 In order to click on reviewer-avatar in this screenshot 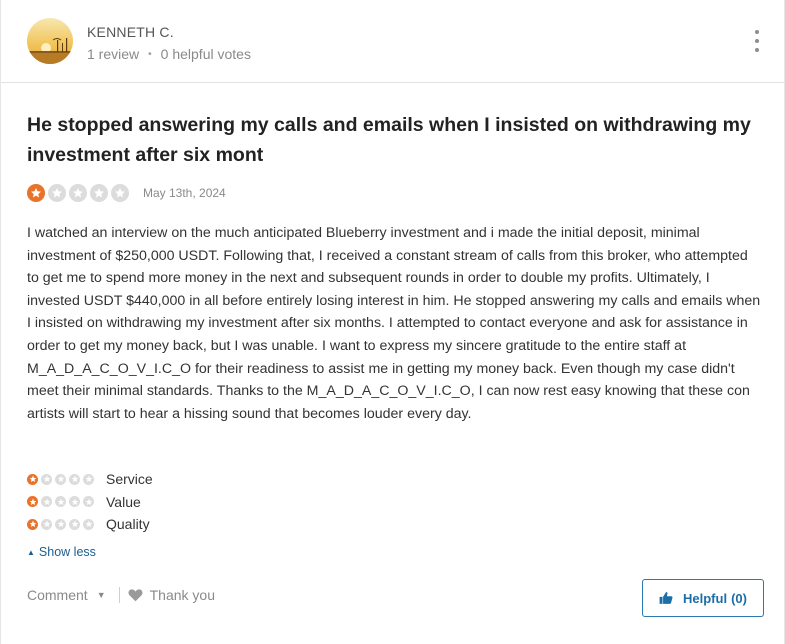, I will do `click(50, 41)`.